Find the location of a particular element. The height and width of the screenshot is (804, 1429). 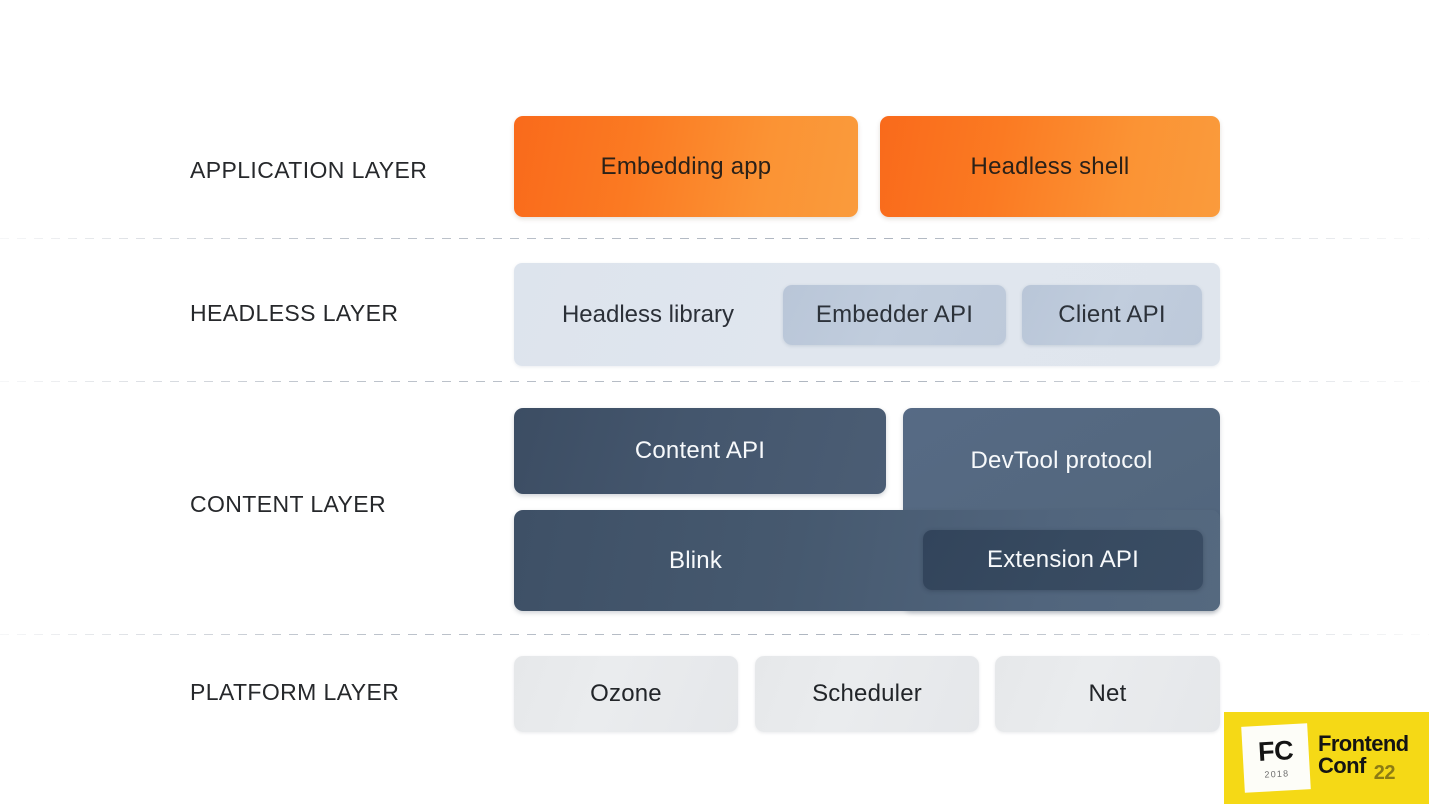

box-scheduler: Scheduler is located at coordinates (867, 694).